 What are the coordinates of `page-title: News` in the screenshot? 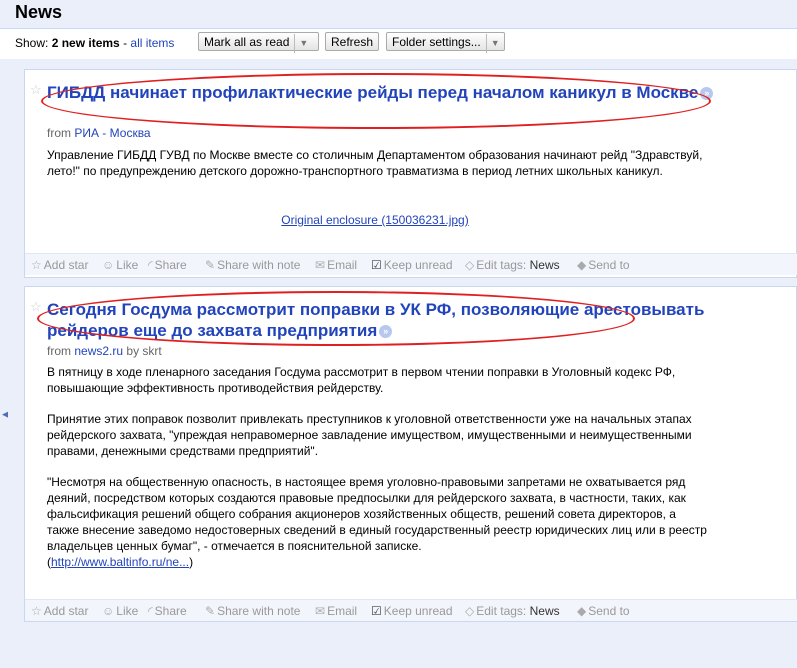 It's located at (39, 12).